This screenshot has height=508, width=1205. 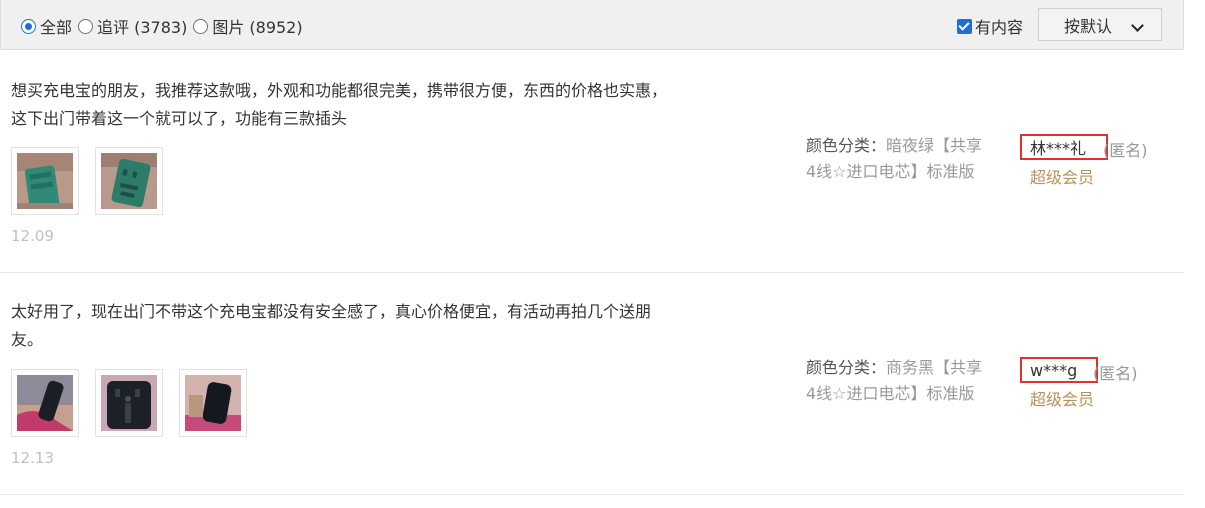 I want to click on sort-dropdown-label: 按默认, so click(x=1088, y=26).